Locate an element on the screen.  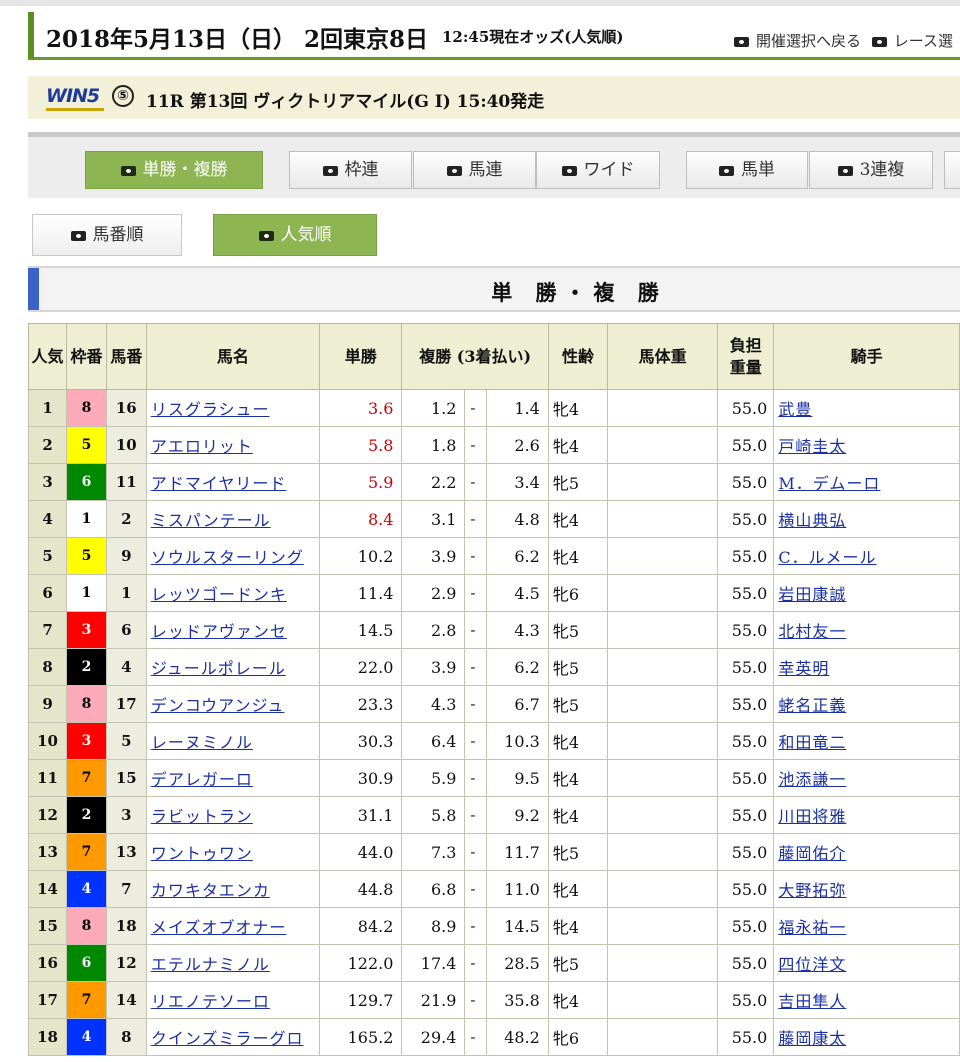
horse-name-link: レーヌミノル is located at coordinates (202, 742).